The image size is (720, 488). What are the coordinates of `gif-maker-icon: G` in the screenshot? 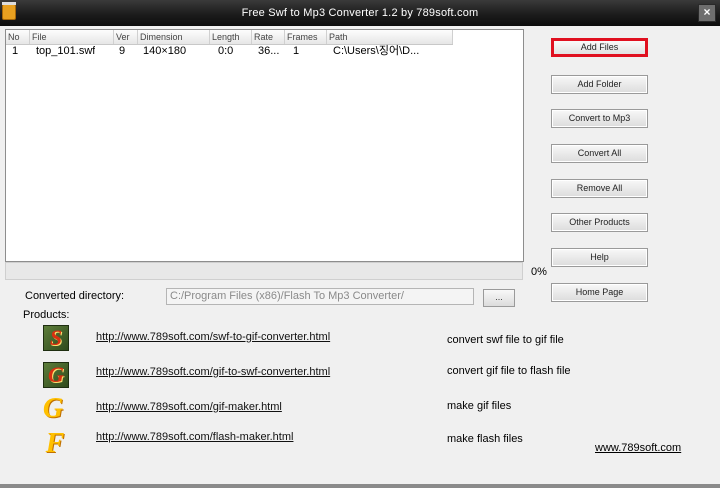 It's located at (53, 409).